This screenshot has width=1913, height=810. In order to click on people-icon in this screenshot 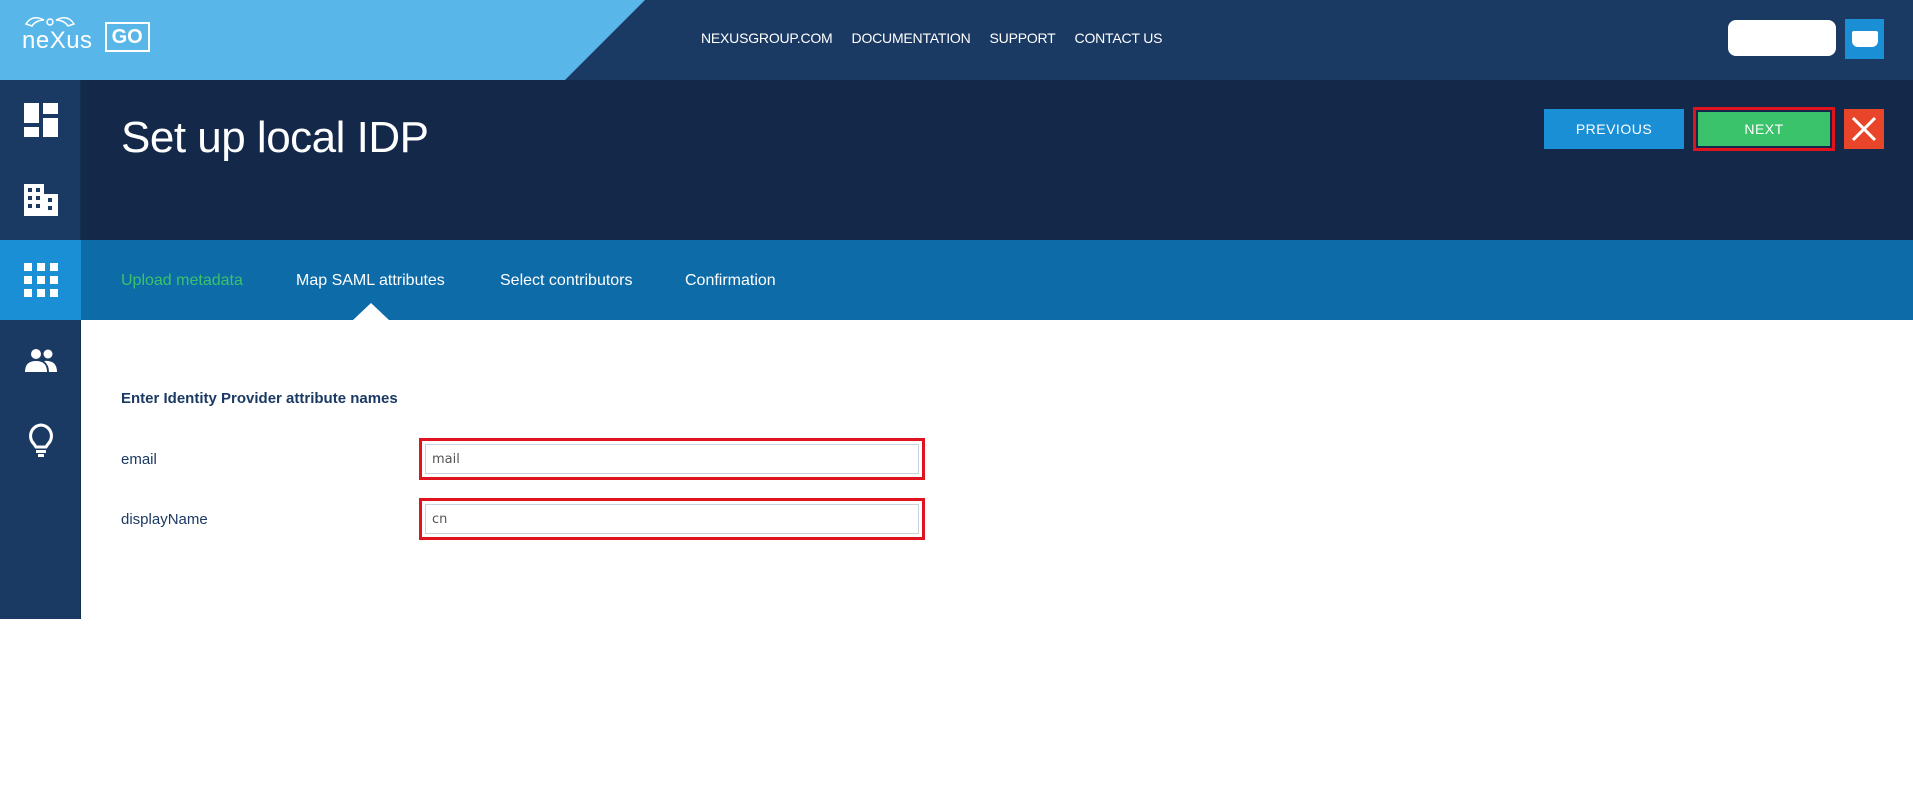, I will do `click(40, 360)`.